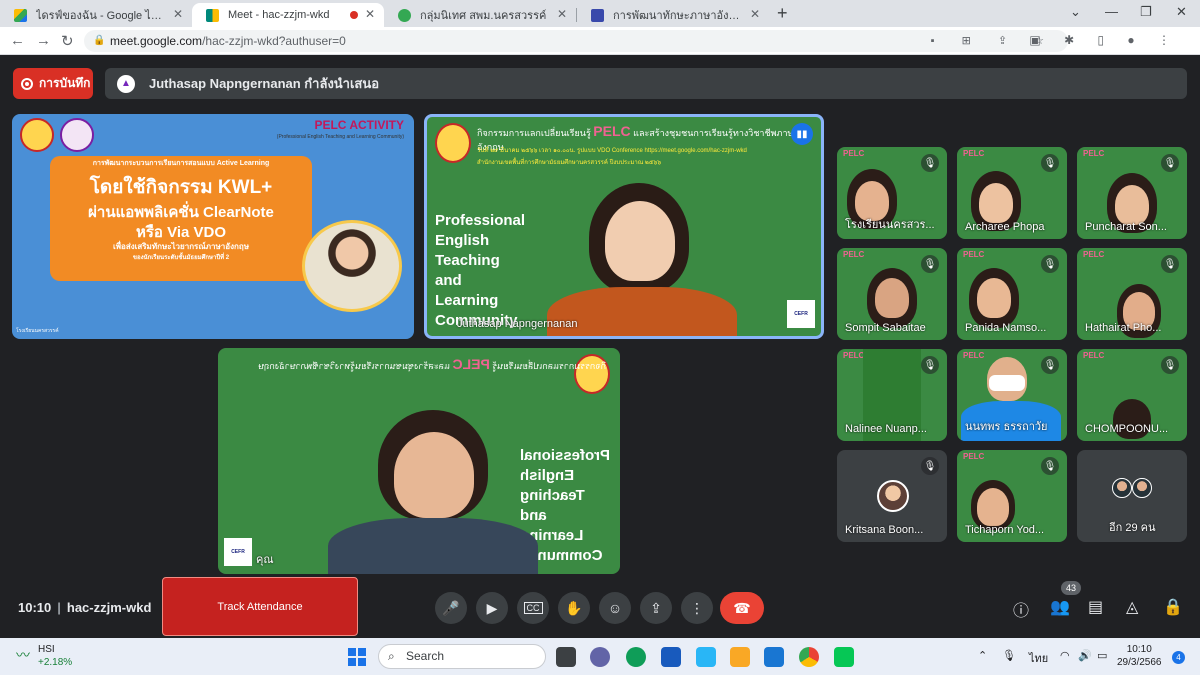 This screenshot has height=675, width=1200. I want to click on microphone-button: 🎤, so click(451, 608).